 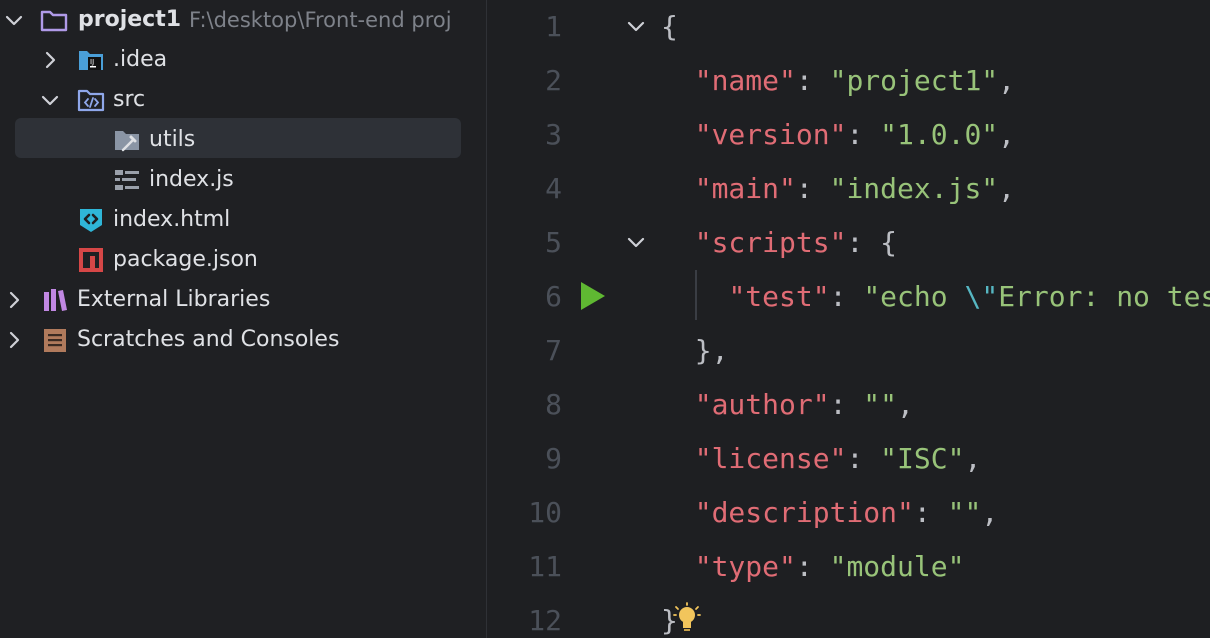 What do you see at coordinates (91, 100) in the screenshot?
I see `source-folder-icon` at bounding box center [91, 100].